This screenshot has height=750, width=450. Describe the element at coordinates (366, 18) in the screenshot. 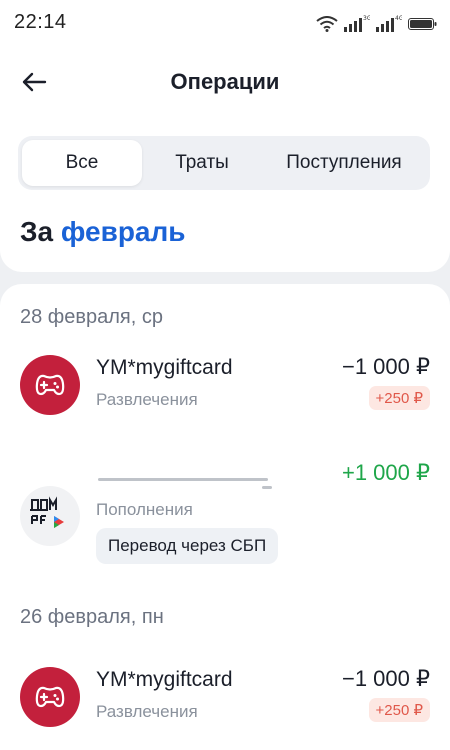

I see `network-type-1: 3G` at that location.